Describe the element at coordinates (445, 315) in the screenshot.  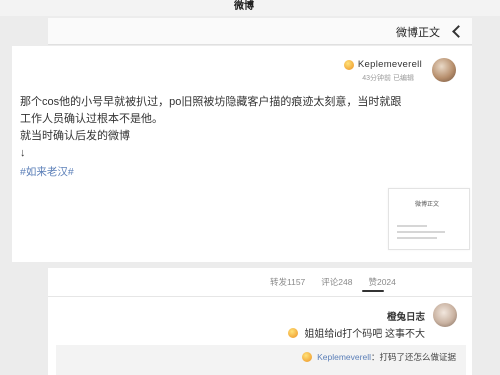
I see `commenter-avatar` at that location.